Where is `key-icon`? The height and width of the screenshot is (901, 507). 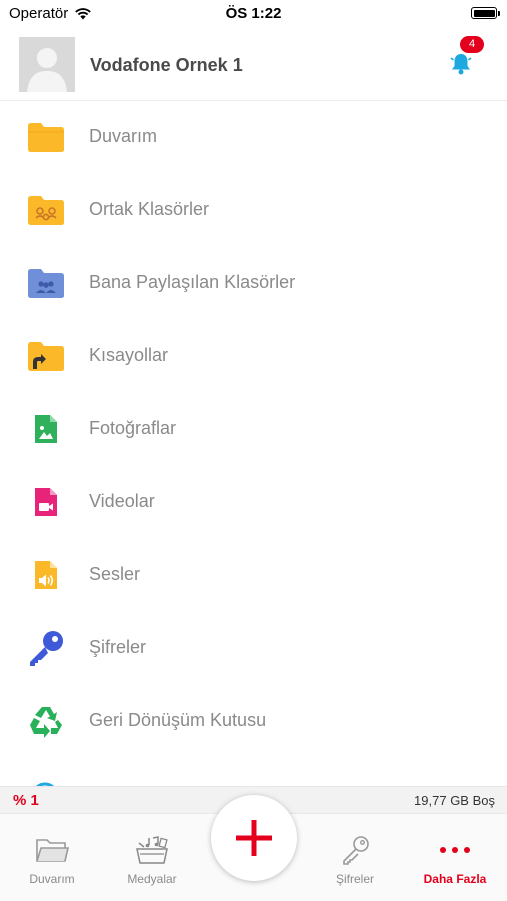 key-icon is located at coordinates (46, 648).